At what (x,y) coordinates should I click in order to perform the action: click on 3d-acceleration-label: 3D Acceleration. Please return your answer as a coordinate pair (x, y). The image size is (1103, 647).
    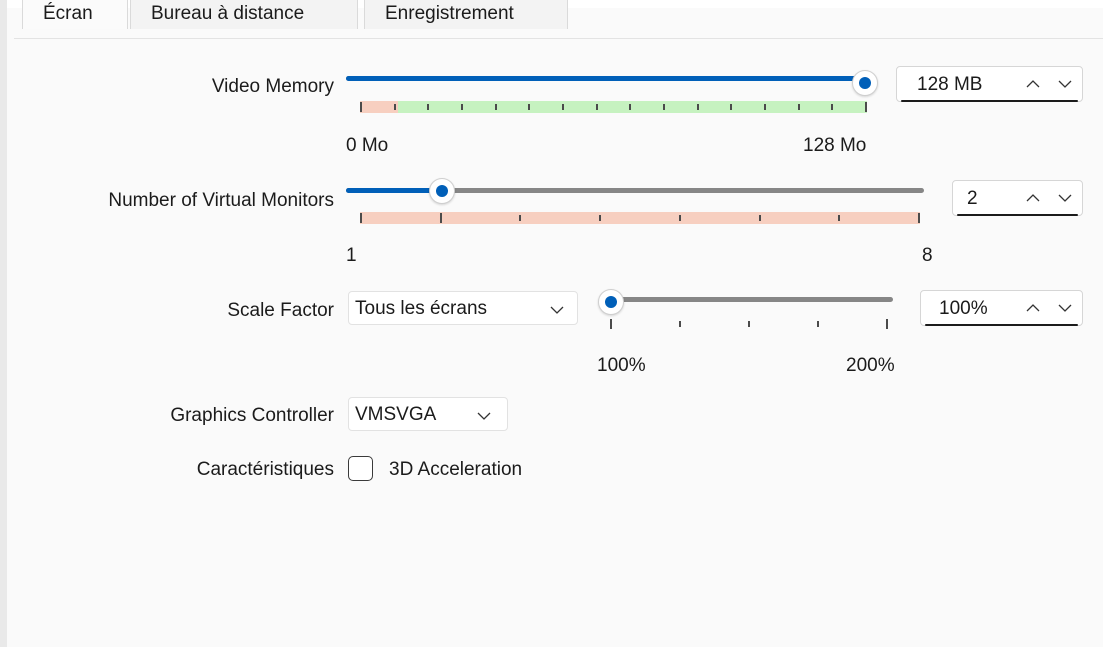
    Looking at the image, I should click on (455, 470).